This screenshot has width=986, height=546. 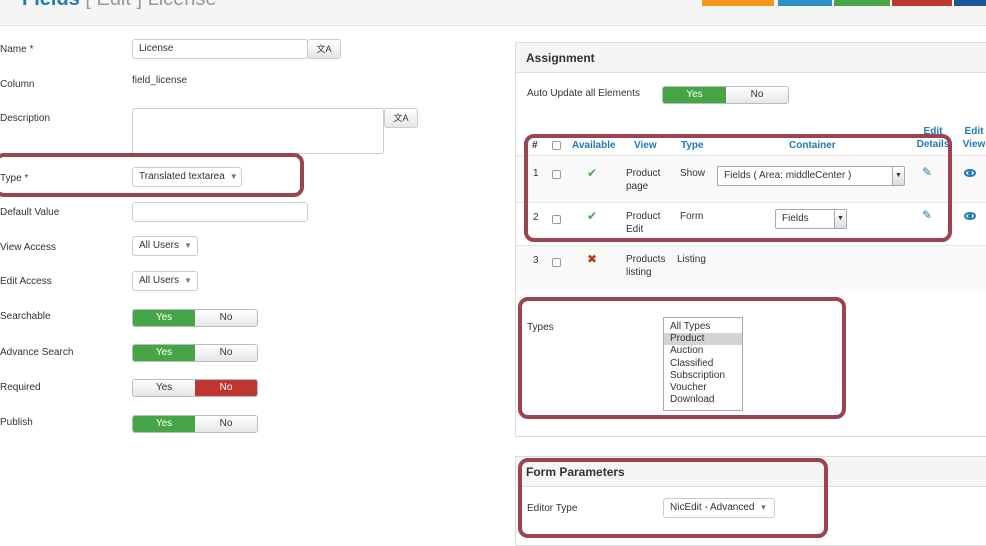 I want to click on view-access-select: All Users ▼, so click(x=165, y=246).